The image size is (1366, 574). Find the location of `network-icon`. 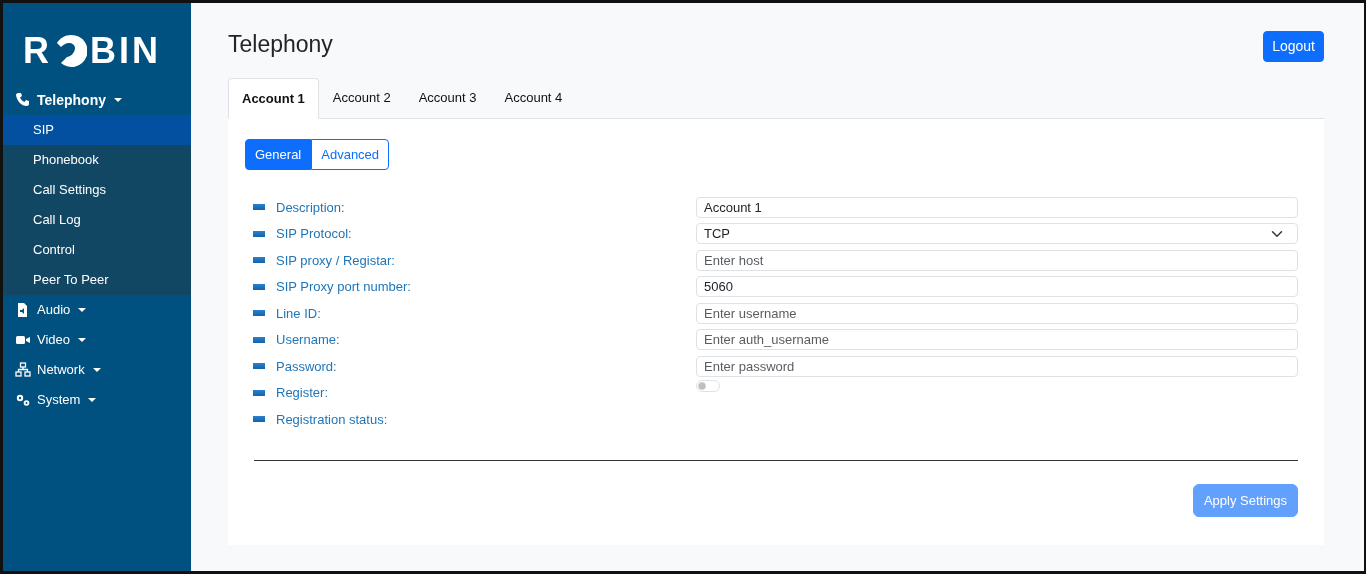

network-icon is located at coordinates (23, 370).